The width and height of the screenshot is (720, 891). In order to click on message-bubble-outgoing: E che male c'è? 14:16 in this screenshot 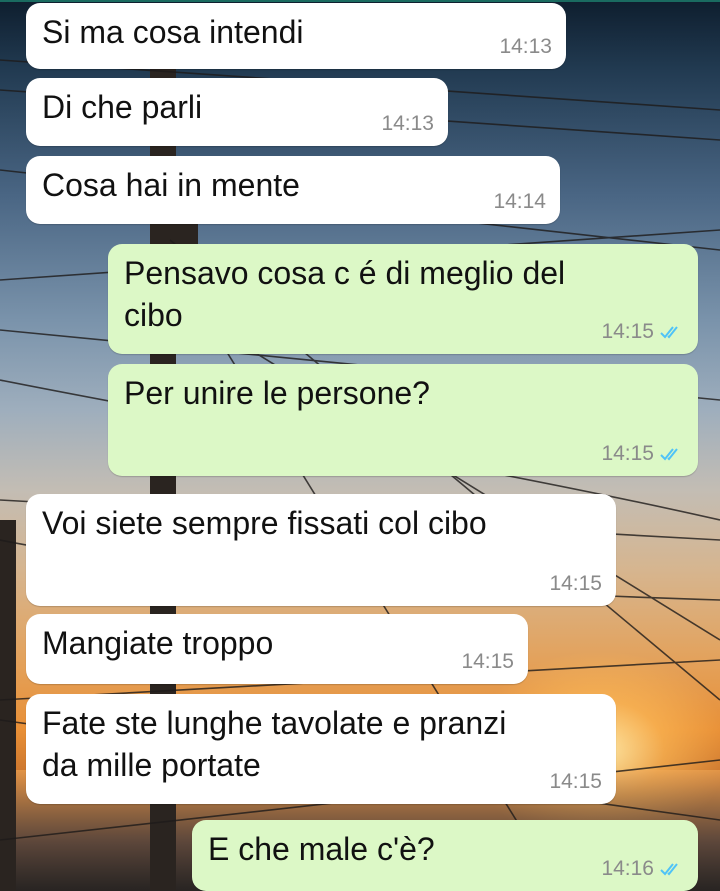, I will do `click(445, 855)`.